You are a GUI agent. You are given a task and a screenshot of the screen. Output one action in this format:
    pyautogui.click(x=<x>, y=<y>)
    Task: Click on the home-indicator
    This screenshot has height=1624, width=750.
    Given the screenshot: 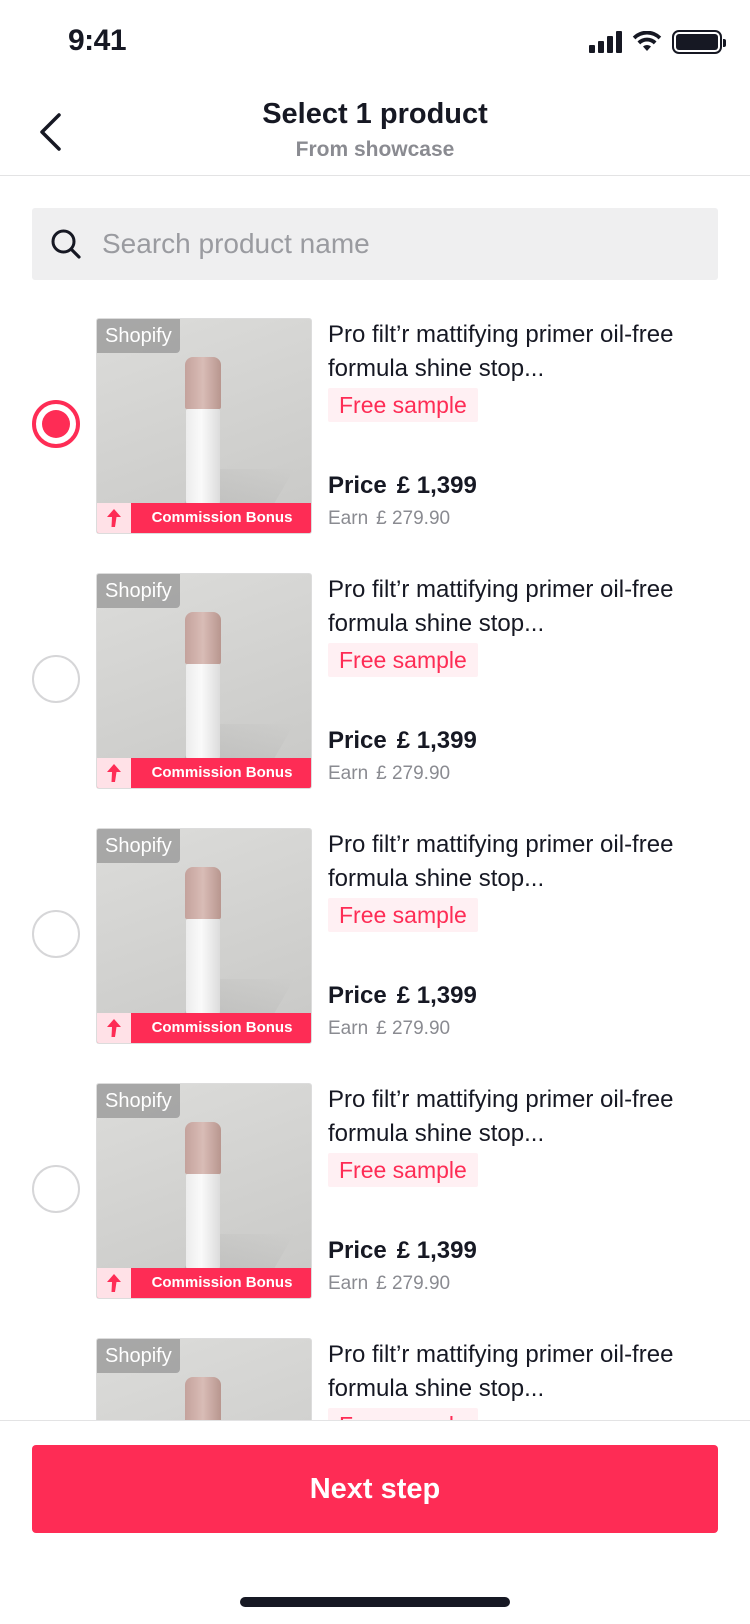 What is the action you would take?
    pyautogui.click(x=375, y=1602)
    